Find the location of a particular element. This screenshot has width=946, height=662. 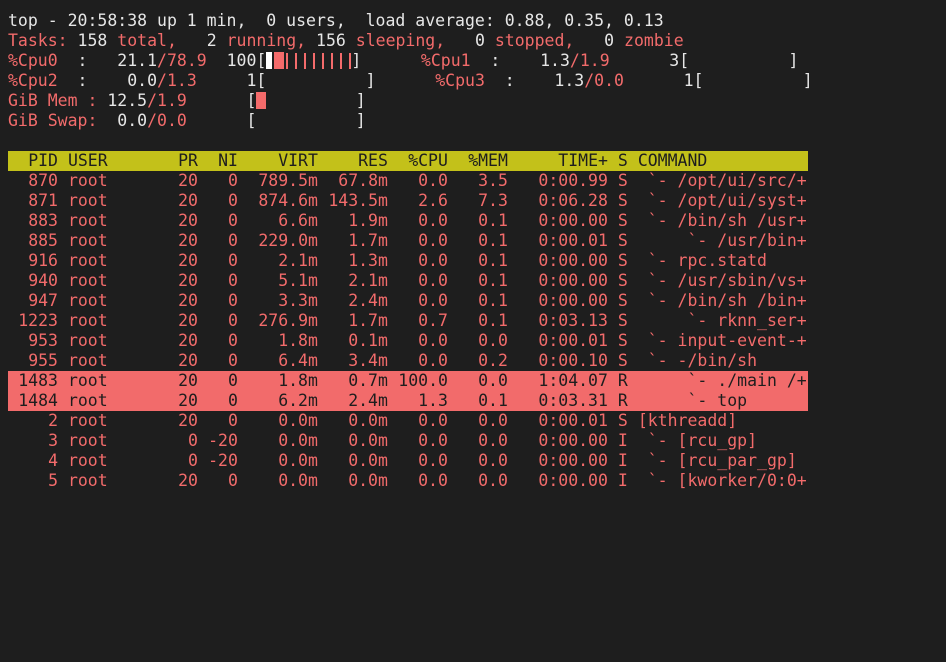

cell-time: 1:04.07 is located at coordinates (573, 380).